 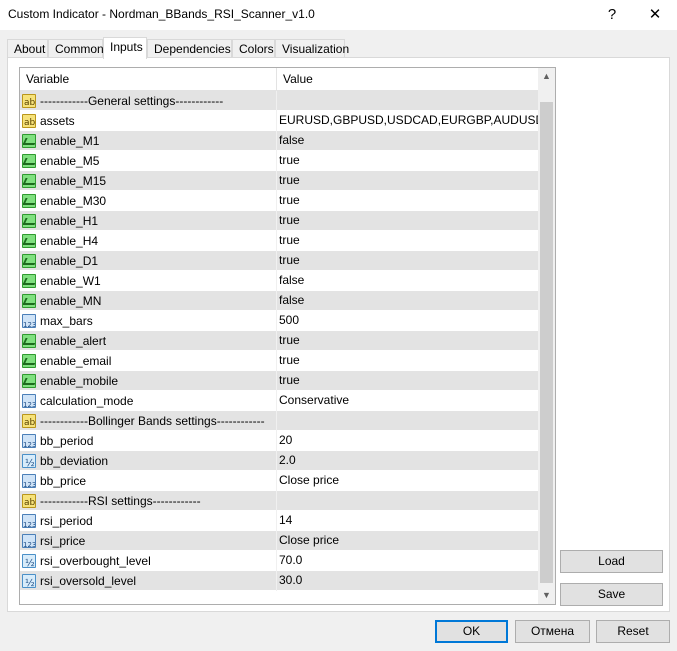 I want to click on variable-cell: enable_M15, so click(x=148, y=181).